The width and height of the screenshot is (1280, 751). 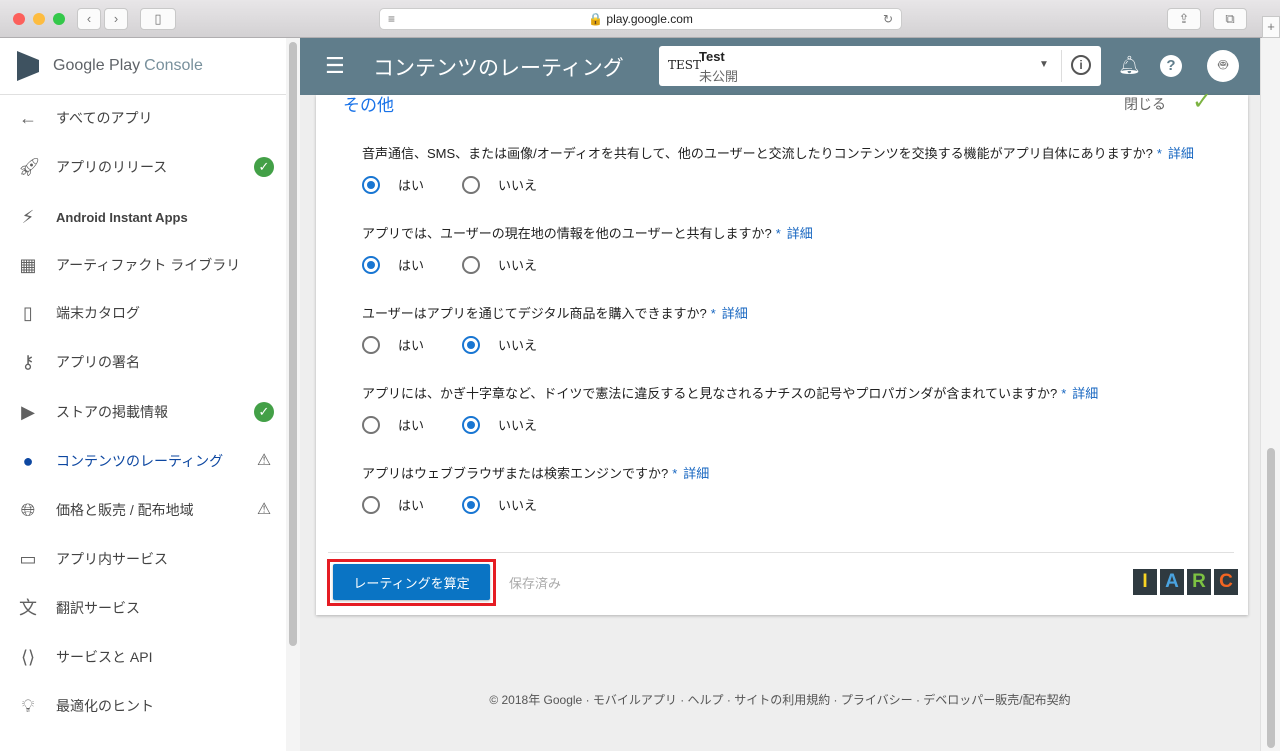 I want to click on forward-button: ›, so click(x=116, y=19).